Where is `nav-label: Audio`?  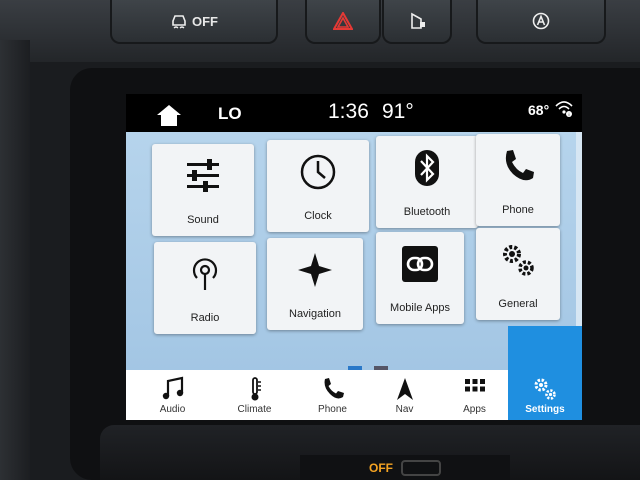
nav-label: Audio is located at coordinates (172, 409).